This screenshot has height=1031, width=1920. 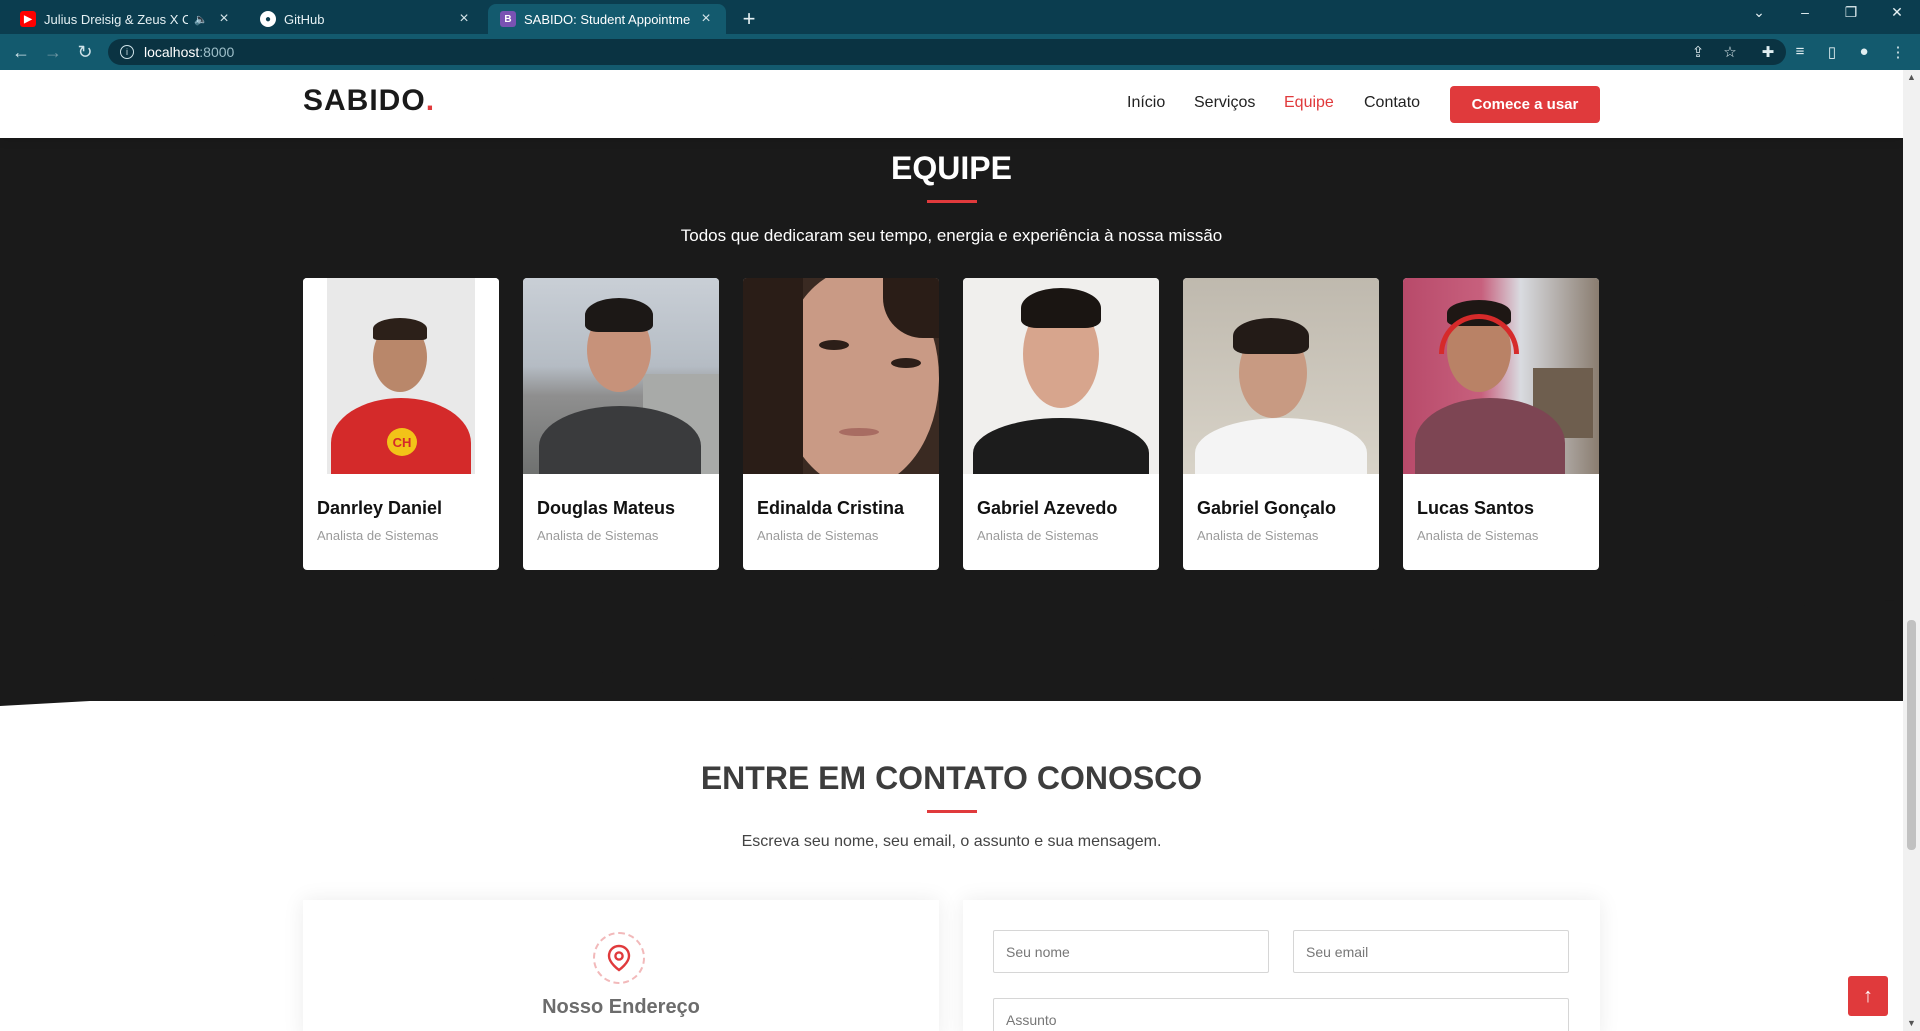 I want to click on tab-title: Julius Dreisig & Zeus X Crona, so click(x=116, y=19).